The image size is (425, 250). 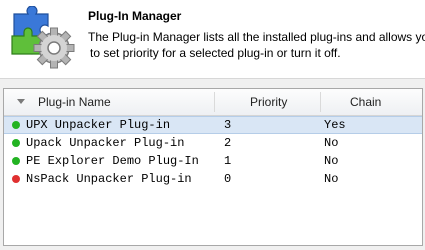 I want to click on sort-arrow-icon, so click(x=21, y=101).